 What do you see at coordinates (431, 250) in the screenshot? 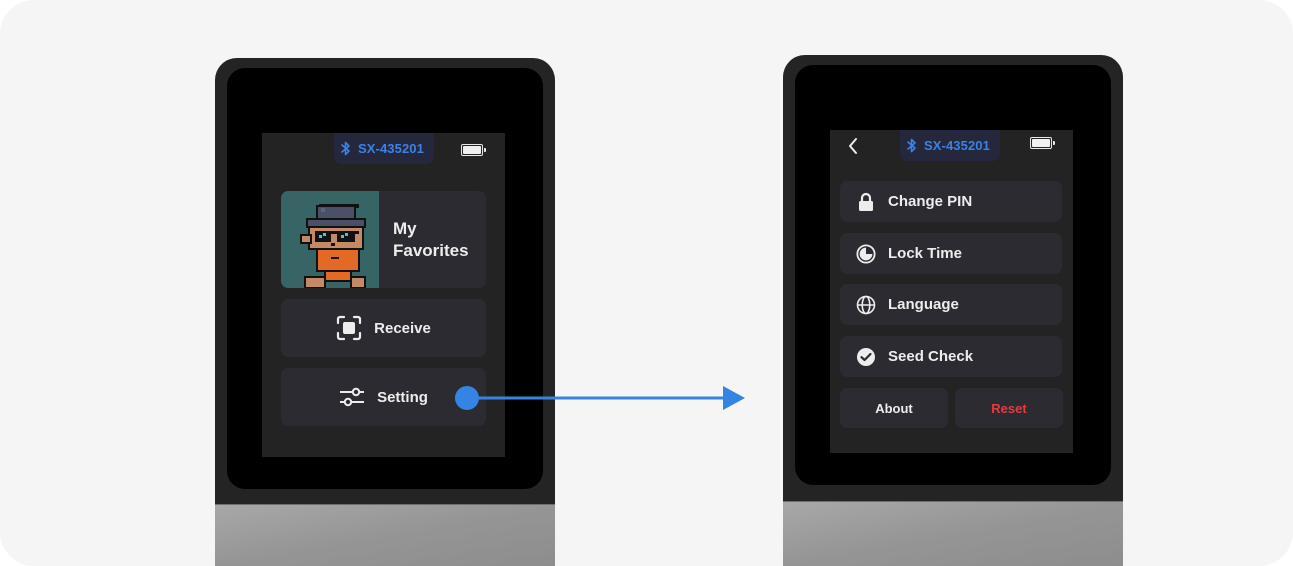
I see `favorites-label-line2: Favorites` at bounding box center [431, 250].